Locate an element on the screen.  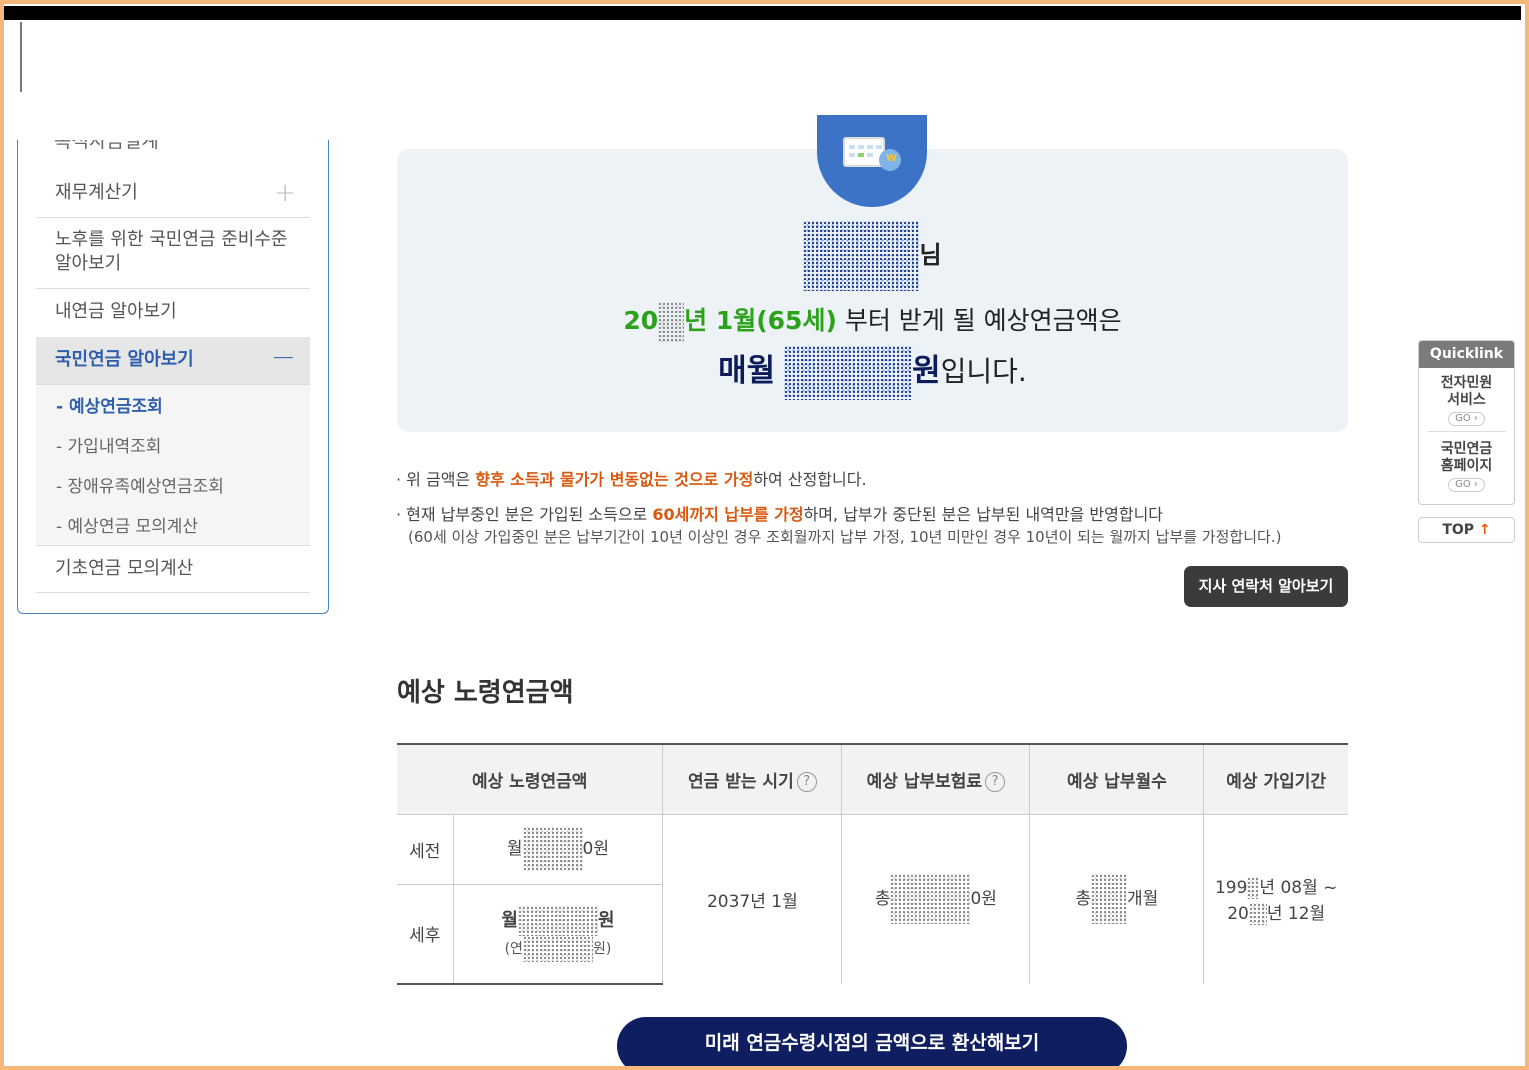
header-label: 예상 노령연금액 is located at coordinates (529, 781).